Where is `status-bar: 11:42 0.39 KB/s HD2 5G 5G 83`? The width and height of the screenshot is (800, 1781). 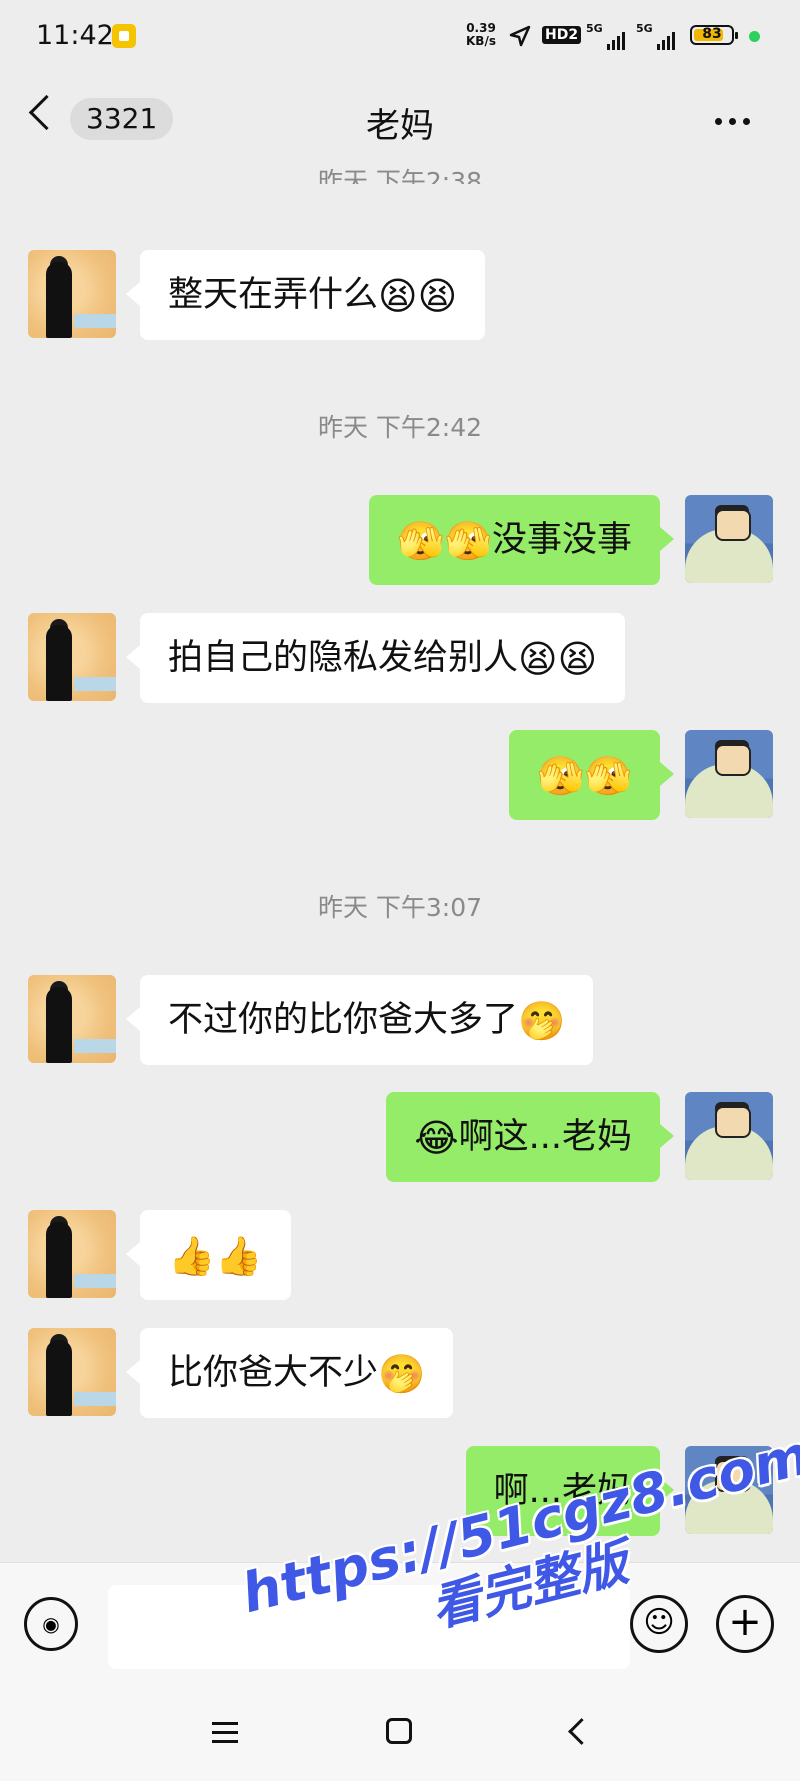 status-bar: 11:42 0.39 KB/s HD2 5G 5G 83 is located at coordinates (400, 36).